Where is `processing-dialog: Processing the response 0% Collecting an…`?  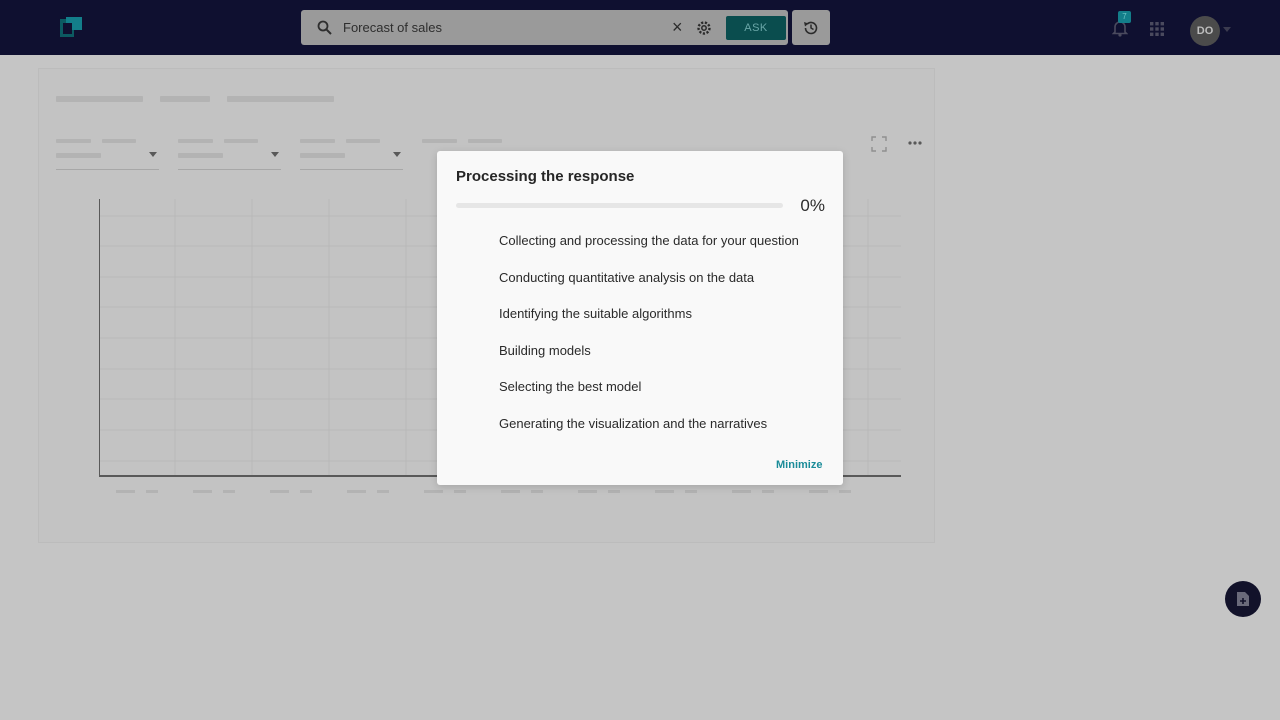
processing-dialog: Processing the response 0% Collecting an… is located at coordinates (640, 318).